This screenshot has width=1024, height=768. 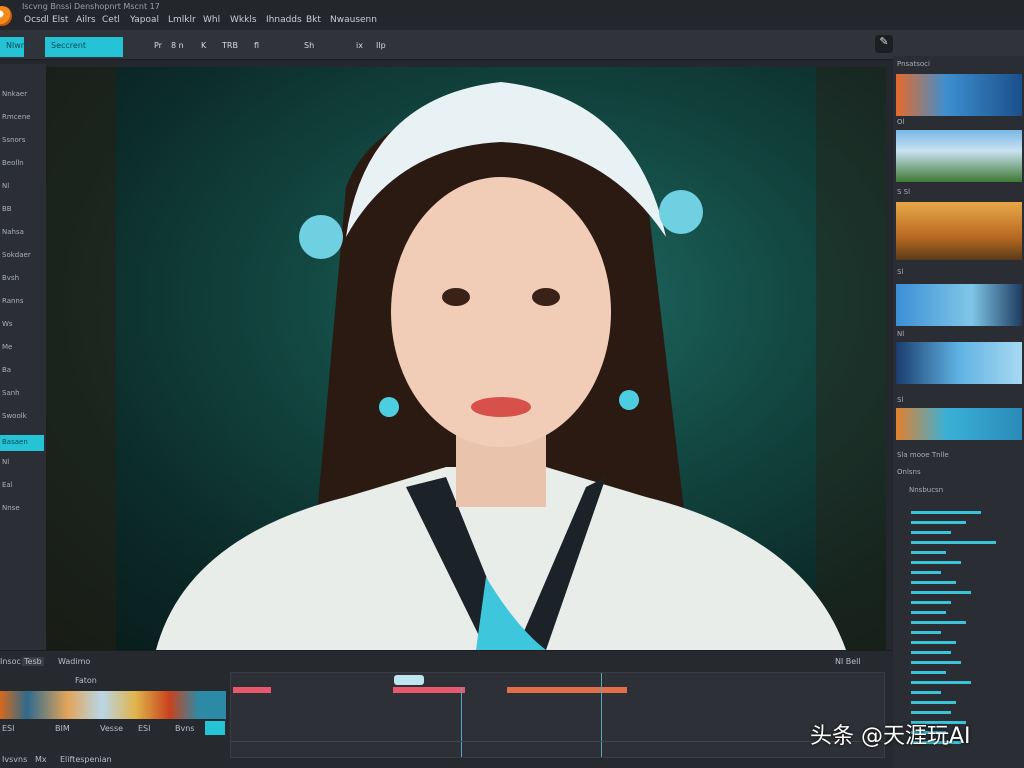 What do you see at coordinates (22, 94) in the screenshot?
I see `sidebar-item: Nnkaer` at bounding box center [22, 94].